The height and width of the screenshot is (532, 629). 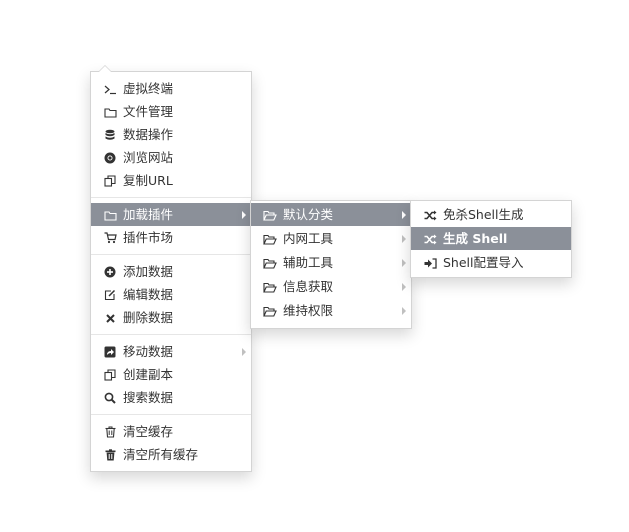 I want to click on menu-item-label: 清空缓存, so click(x=148, y=431).